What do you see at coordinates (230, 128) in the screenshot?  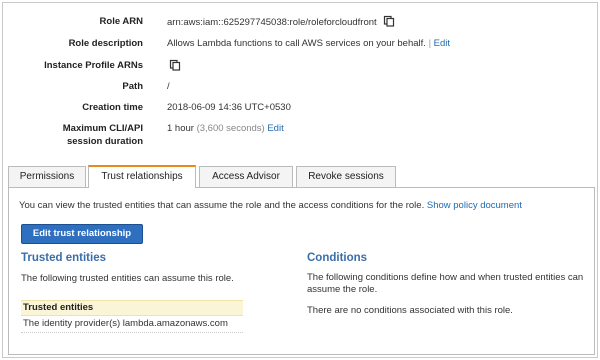 I see `max-session-seconds: (3,600 seconds)` at bounding box center [230, 128].